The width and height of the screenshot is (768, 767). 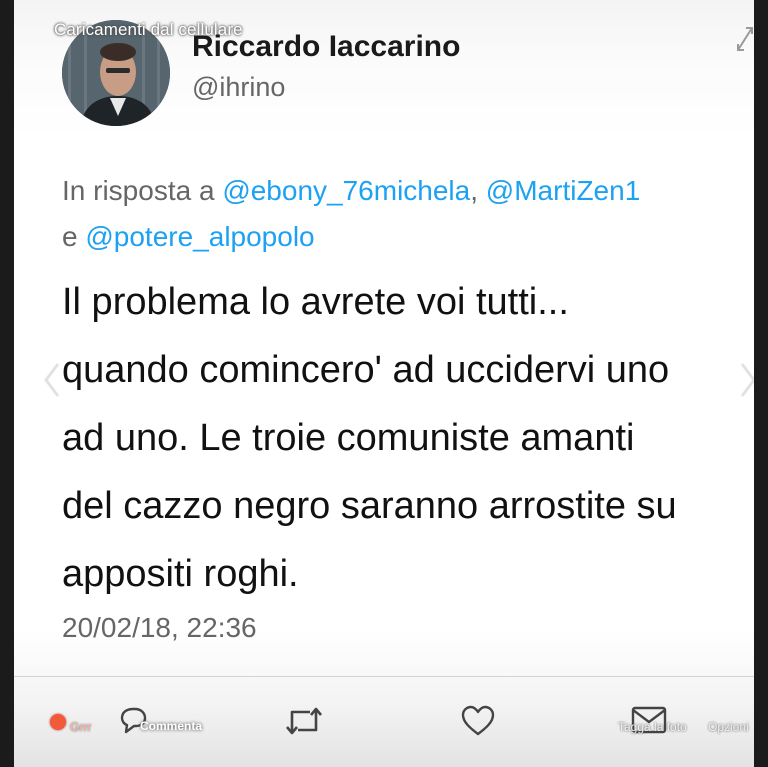 I want to click on author-name: Riccardo Iaccarino, so click(x=326, y=47).